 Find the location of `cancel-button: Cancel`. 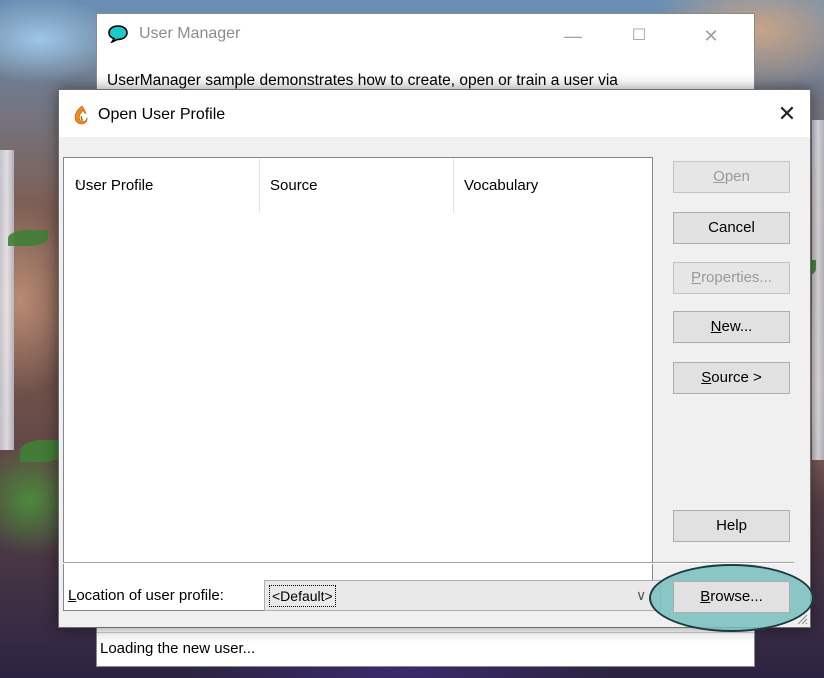

cancel-button: Cancel is located at coordinates (731, 228).